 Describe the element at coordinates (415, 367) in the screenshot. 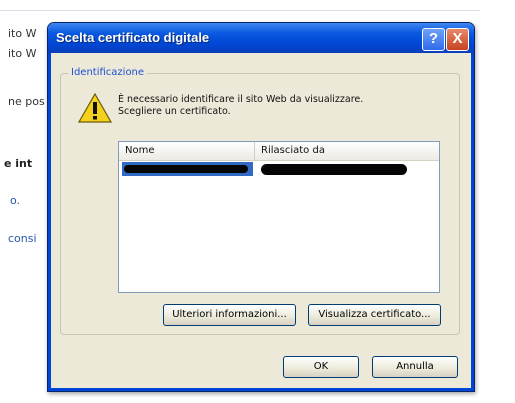

I see `cancel-button: Annulla` at that location.